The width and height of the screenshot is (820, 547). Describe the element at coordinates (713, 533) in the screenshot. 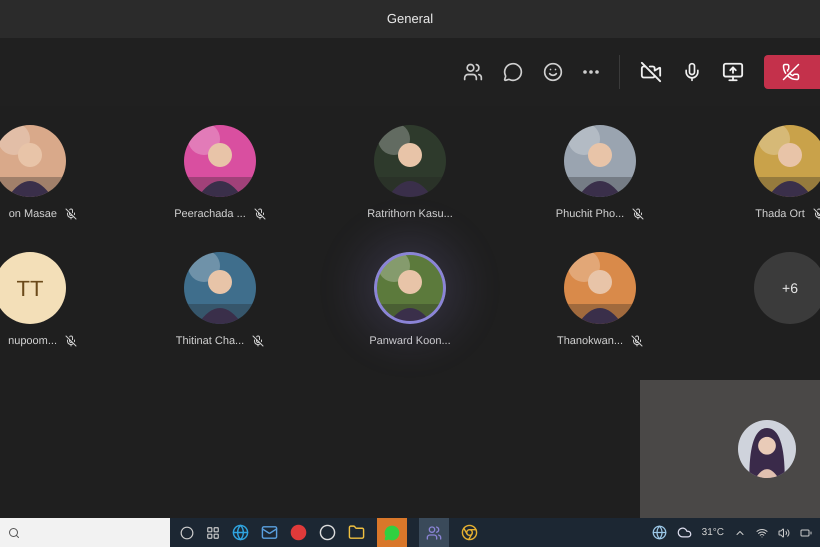

I see `weather-temperature: 31°C` at that location.